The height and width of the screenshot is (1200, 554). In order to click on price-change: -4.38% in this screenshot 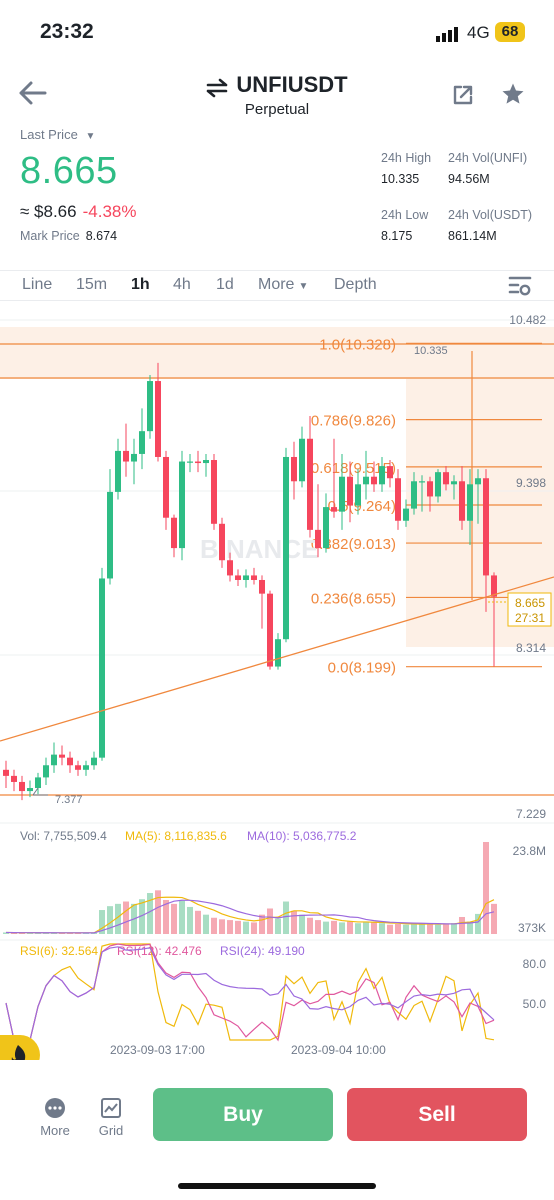, I will do `click(109, 211)`.